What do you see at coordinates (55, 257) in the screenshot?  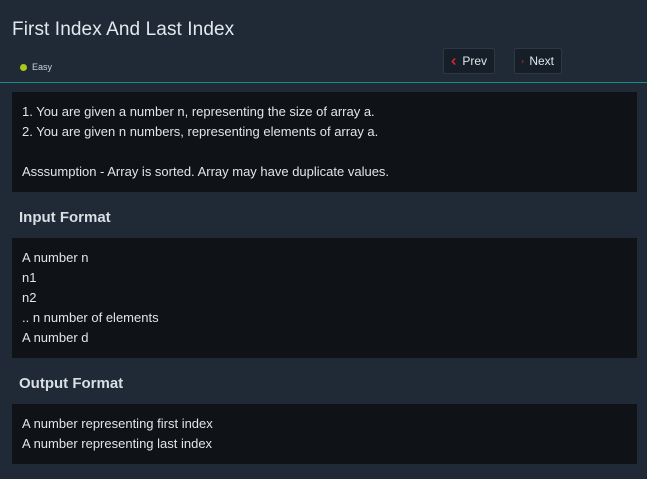 I see `input-format-line: A number n` at bounding box center [55, 257].